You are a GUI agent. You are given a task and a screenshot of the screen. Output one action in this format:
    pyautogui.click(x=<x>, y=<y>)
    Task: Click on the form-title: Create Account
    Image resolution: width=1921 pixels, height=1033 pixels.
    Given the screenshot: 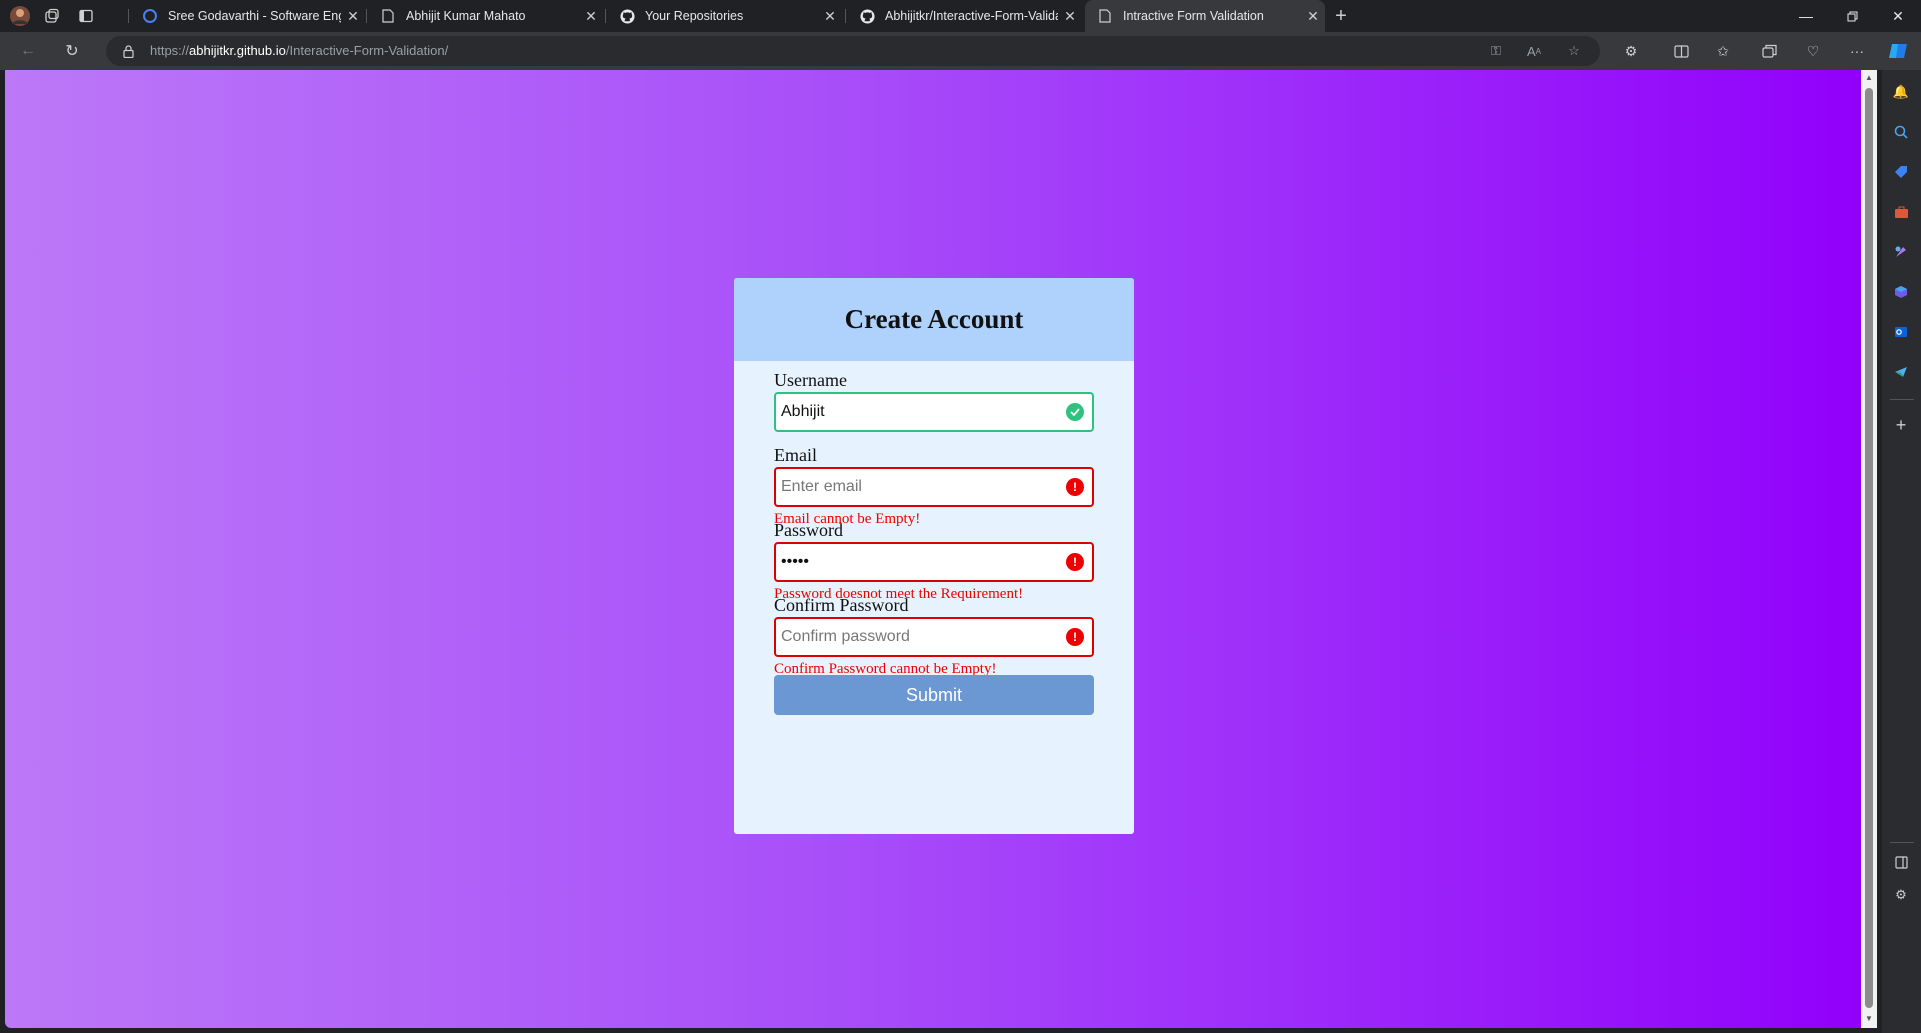 What is the action you would take?
    pyautogui.click(x=934, y=319)
    